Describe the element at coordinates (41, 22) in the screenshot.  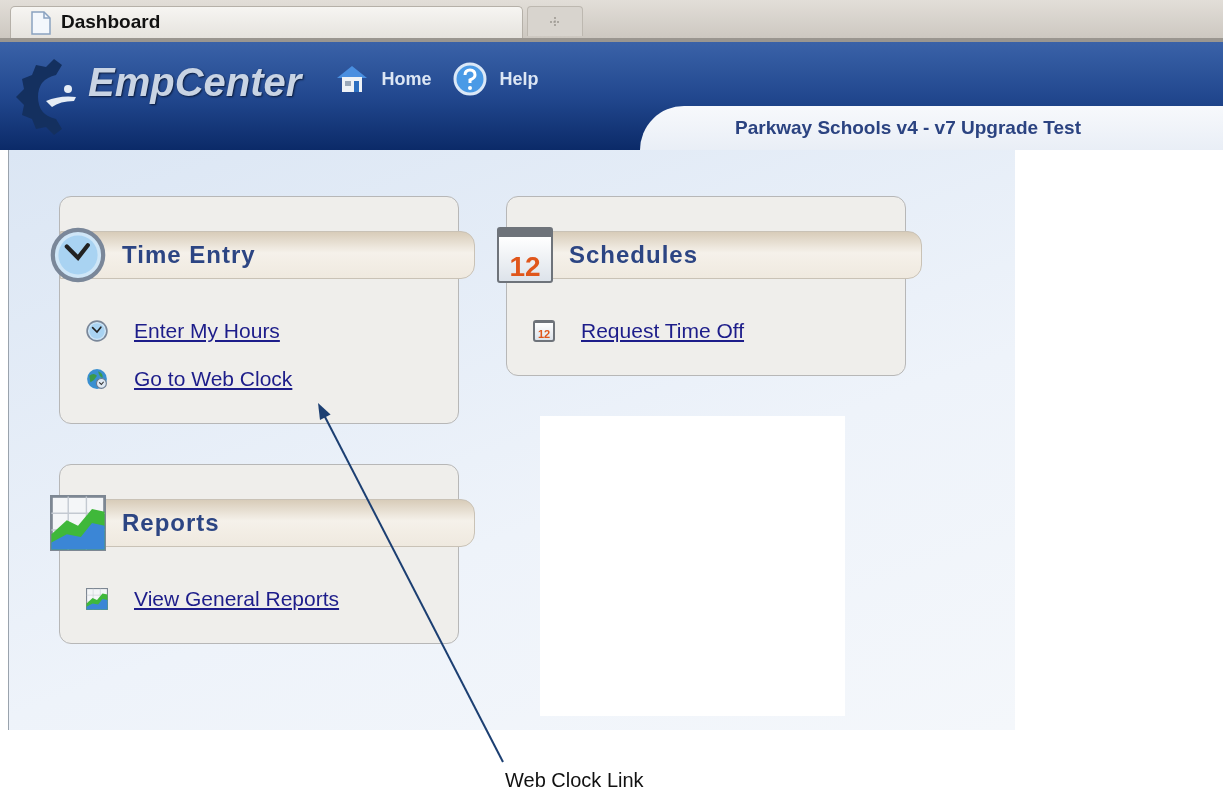
I see `document-icon` at that location.